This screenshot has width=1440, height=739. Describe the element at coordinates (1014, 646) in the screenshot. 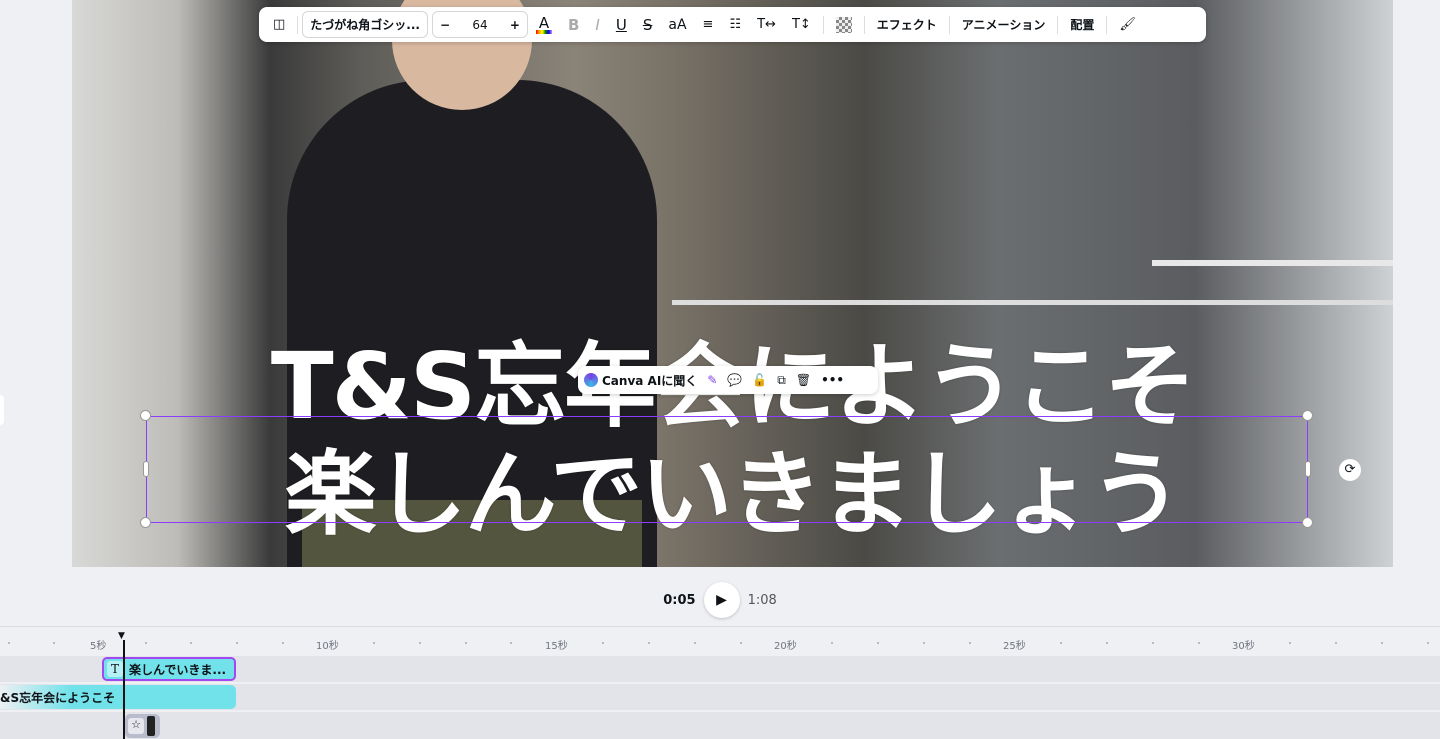

I see `tick-label: 25秒` at that location.